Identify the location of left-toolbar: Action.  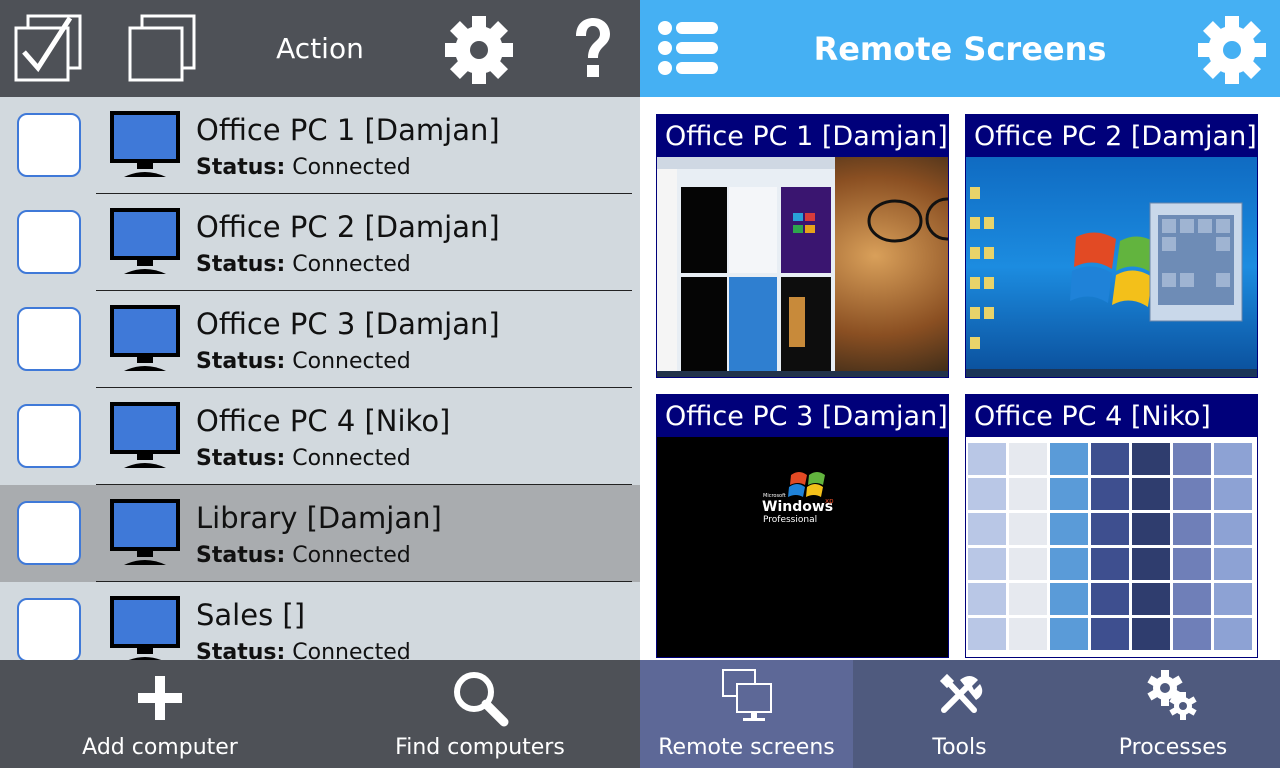
(320, 48).